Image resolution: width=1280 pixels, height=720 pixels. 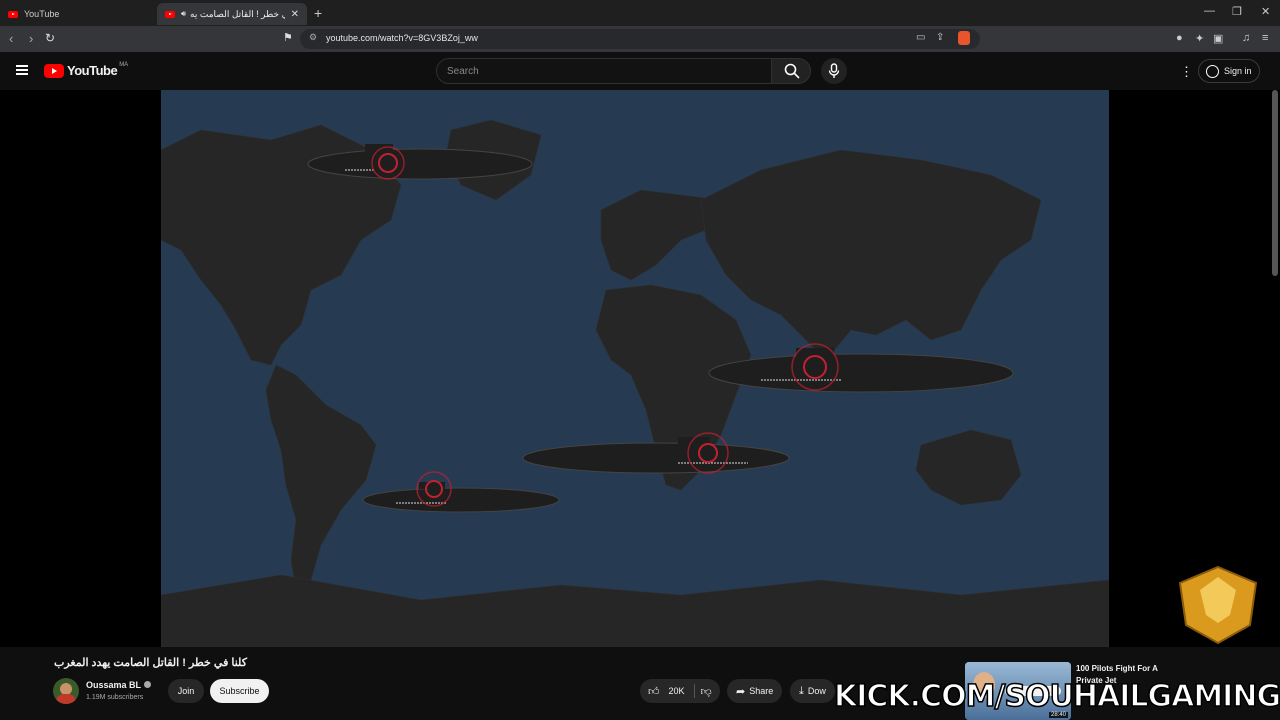 What do you see at coordinates (54, 70) in the screenshot?
I see `youtube-play-icon` at bounding box center [54, 70].